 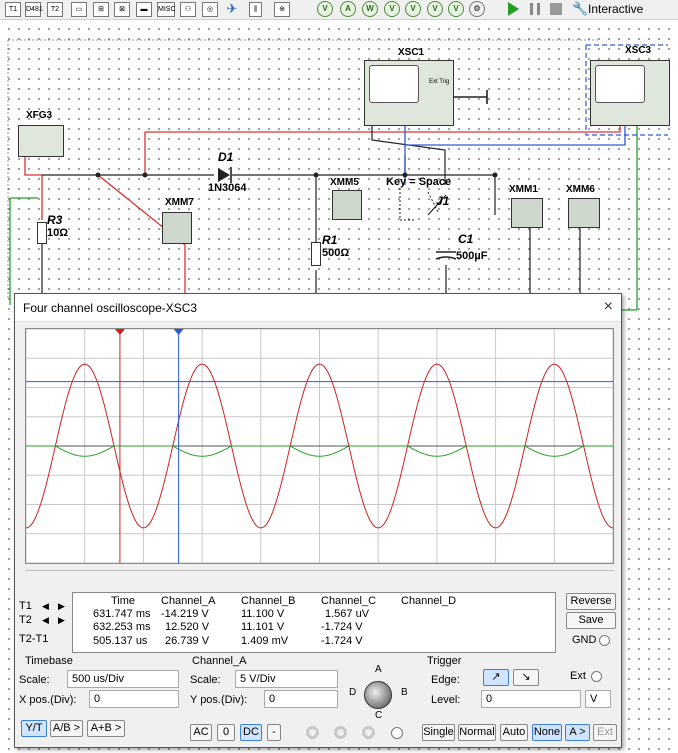 I want to click on channel-scale-field: 5 V/Div, so click(x=286, y=679).